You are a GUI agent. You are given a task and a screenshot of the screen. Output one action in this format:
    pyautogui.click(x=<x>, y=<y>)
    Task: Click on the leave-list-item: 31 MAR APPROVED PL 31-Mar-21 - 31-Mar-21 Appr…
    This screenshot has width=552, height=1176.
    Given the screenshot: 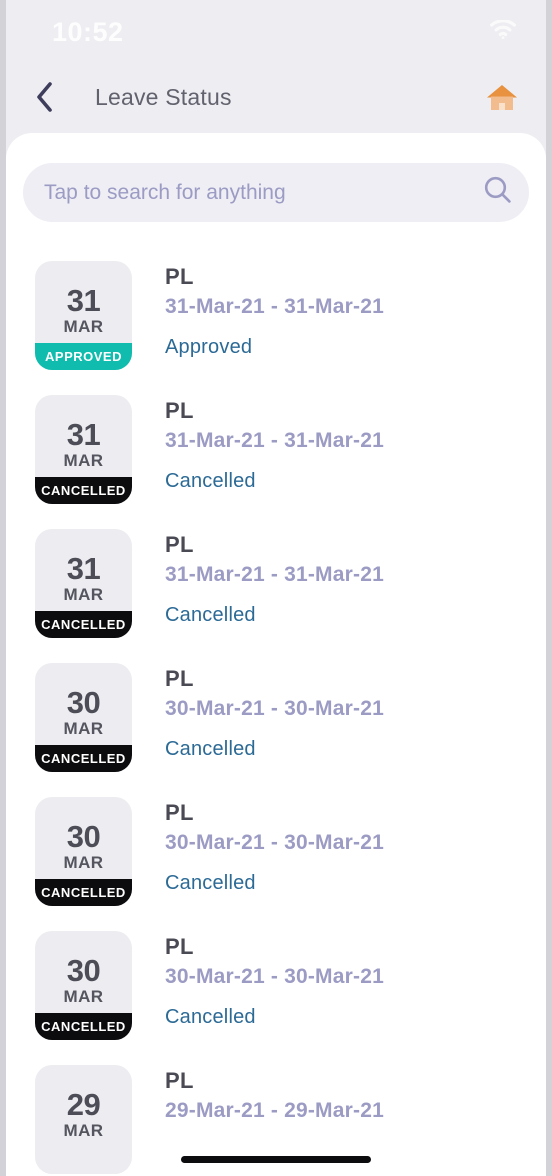 What is the action you would take?
    pyautogui.click(x=276, y=325)
    